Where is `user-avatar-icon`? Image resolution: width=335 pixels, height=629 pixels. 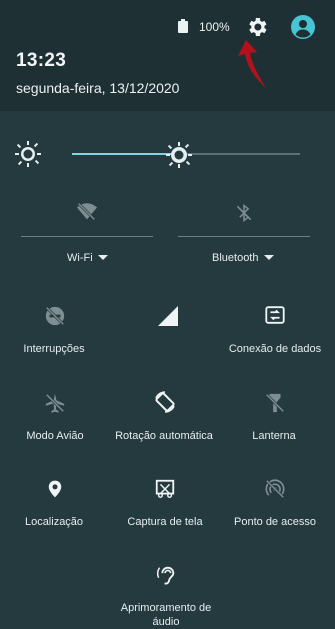
user-avatar-icon is located at coordinates (303, 29).